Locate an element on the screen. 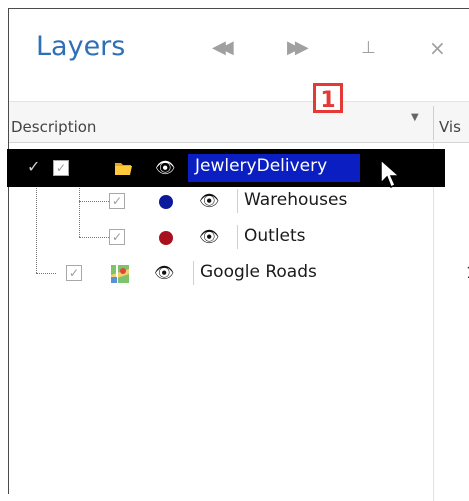 The height and width of the screenshot is (501, 469). blue-dot-icon is located at coordinates (166, 202).